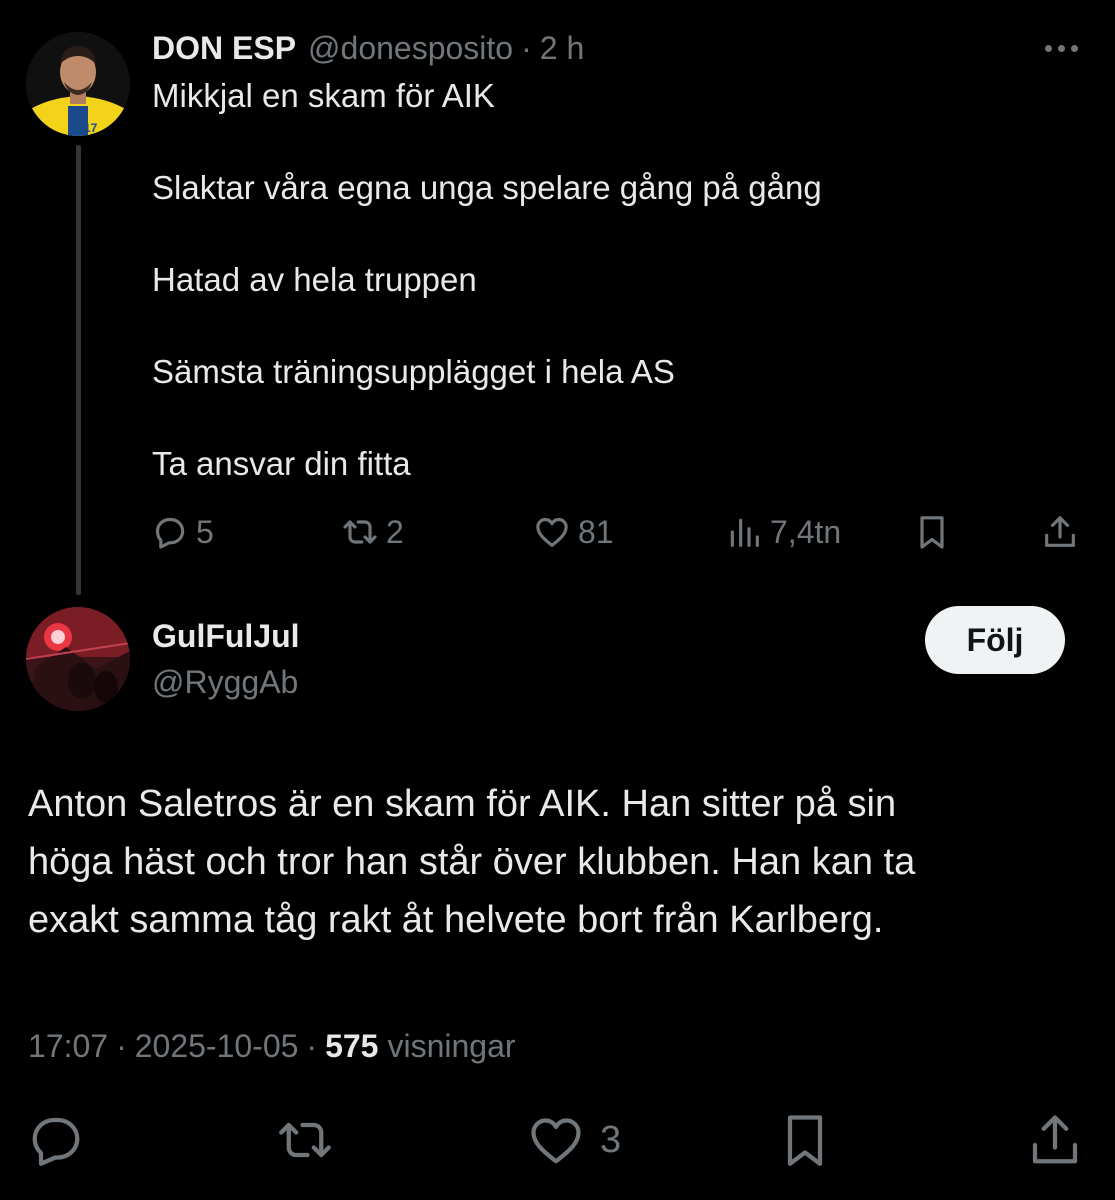 This screenshot has width=1115, height=1200. Describe the element at coordinates (395, 531) in the screenshot. I see `retweet-count: 2` at that location.